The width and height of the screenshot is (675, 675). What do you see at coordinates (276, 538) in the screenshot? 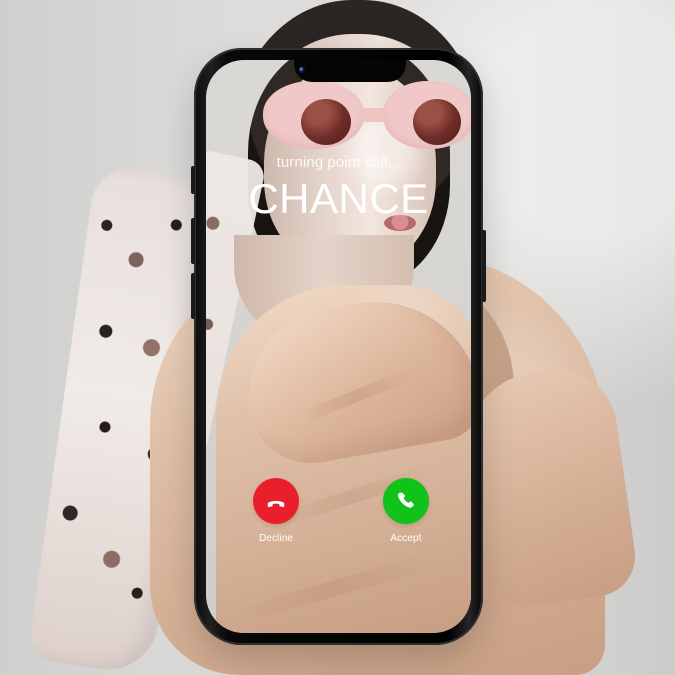
I see `decline-label: Decline` at bounding box center [276, 538].